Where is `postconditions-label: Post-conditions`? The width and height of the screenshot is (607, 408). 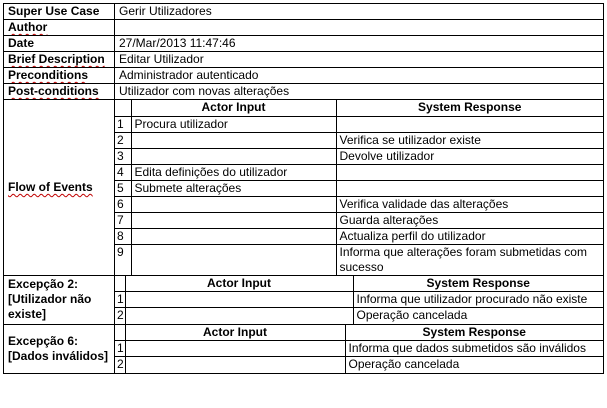
postconditions-label: Post-conditions is located at coordinates (59, 91).